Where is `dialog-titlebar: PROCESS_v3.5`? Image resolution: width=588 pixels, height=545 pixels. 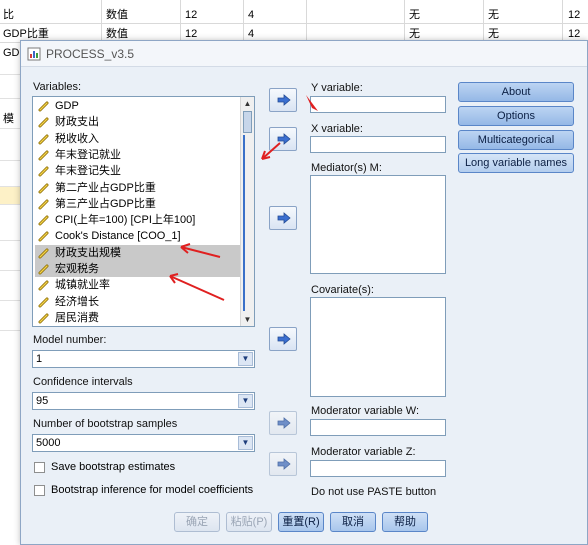
dialog-titlebar: PROCESS_v3.5 is located at coordinates (304, 54).